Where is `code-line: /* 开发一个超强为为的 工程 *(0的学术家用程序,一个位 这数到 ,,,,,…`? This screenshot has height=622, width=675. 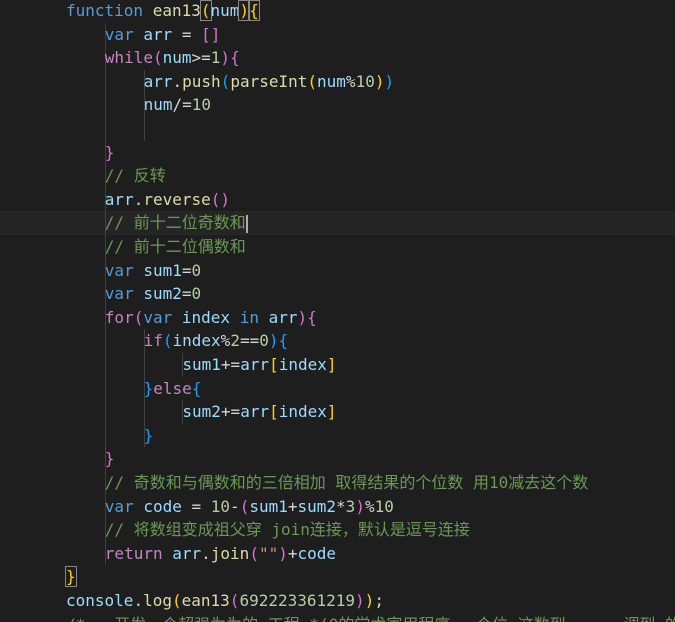 code-line: /* 开发一个超强为为的 工程 *(0的学术家用程序,一个位 这数到 ,,,,,… is located at coordinates (337, 617).